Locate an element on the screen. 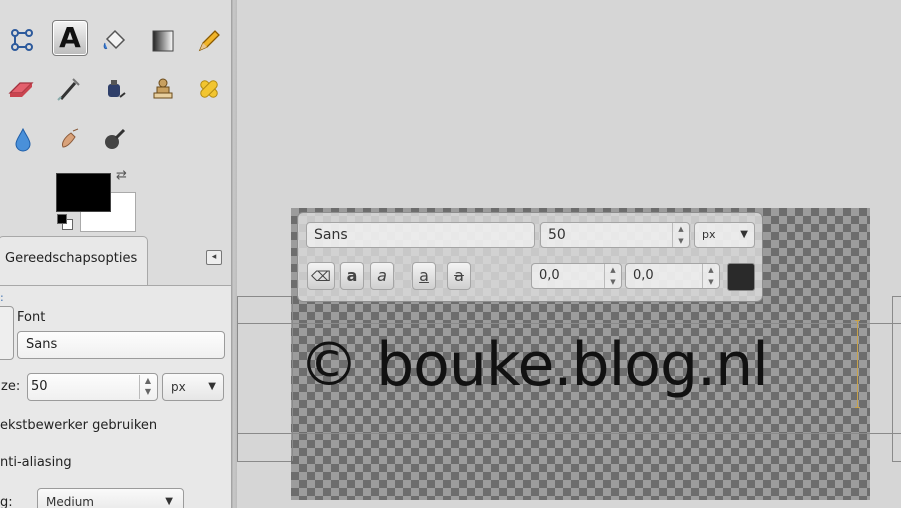 Image resolution: width=901 pixels, height=508 pixels. antialias-label: nti-aliasing is located at coordinates (36, 462).